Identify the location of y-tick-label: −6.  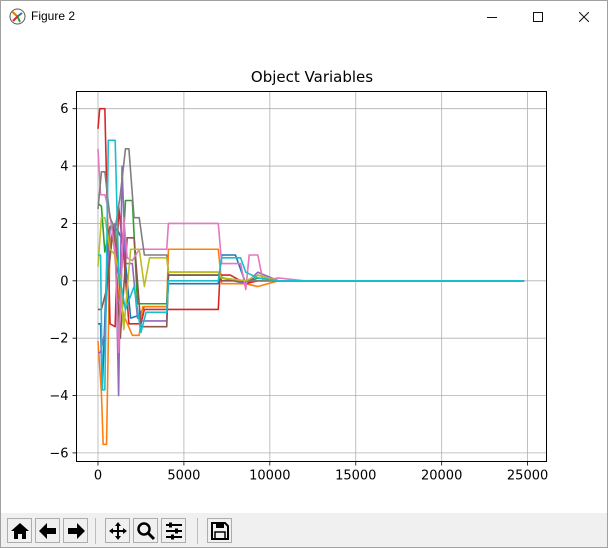
(58, 453).